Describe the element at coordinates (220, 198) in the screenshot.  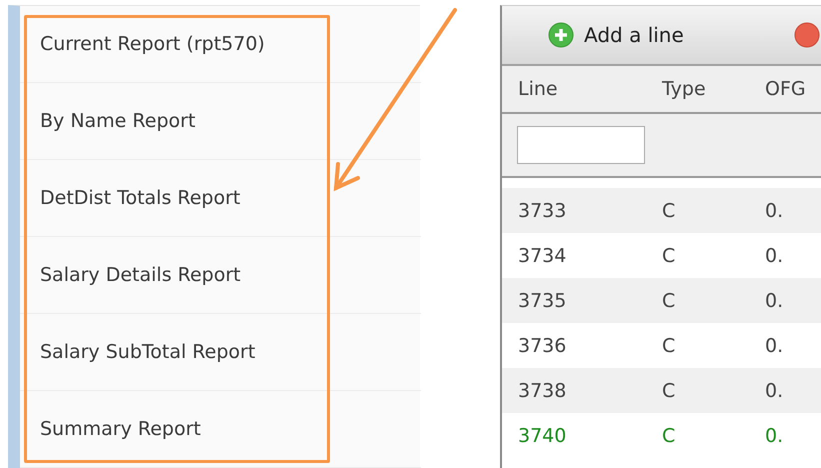
I see `report-menu-item: DetDist Totals Report` at that location.